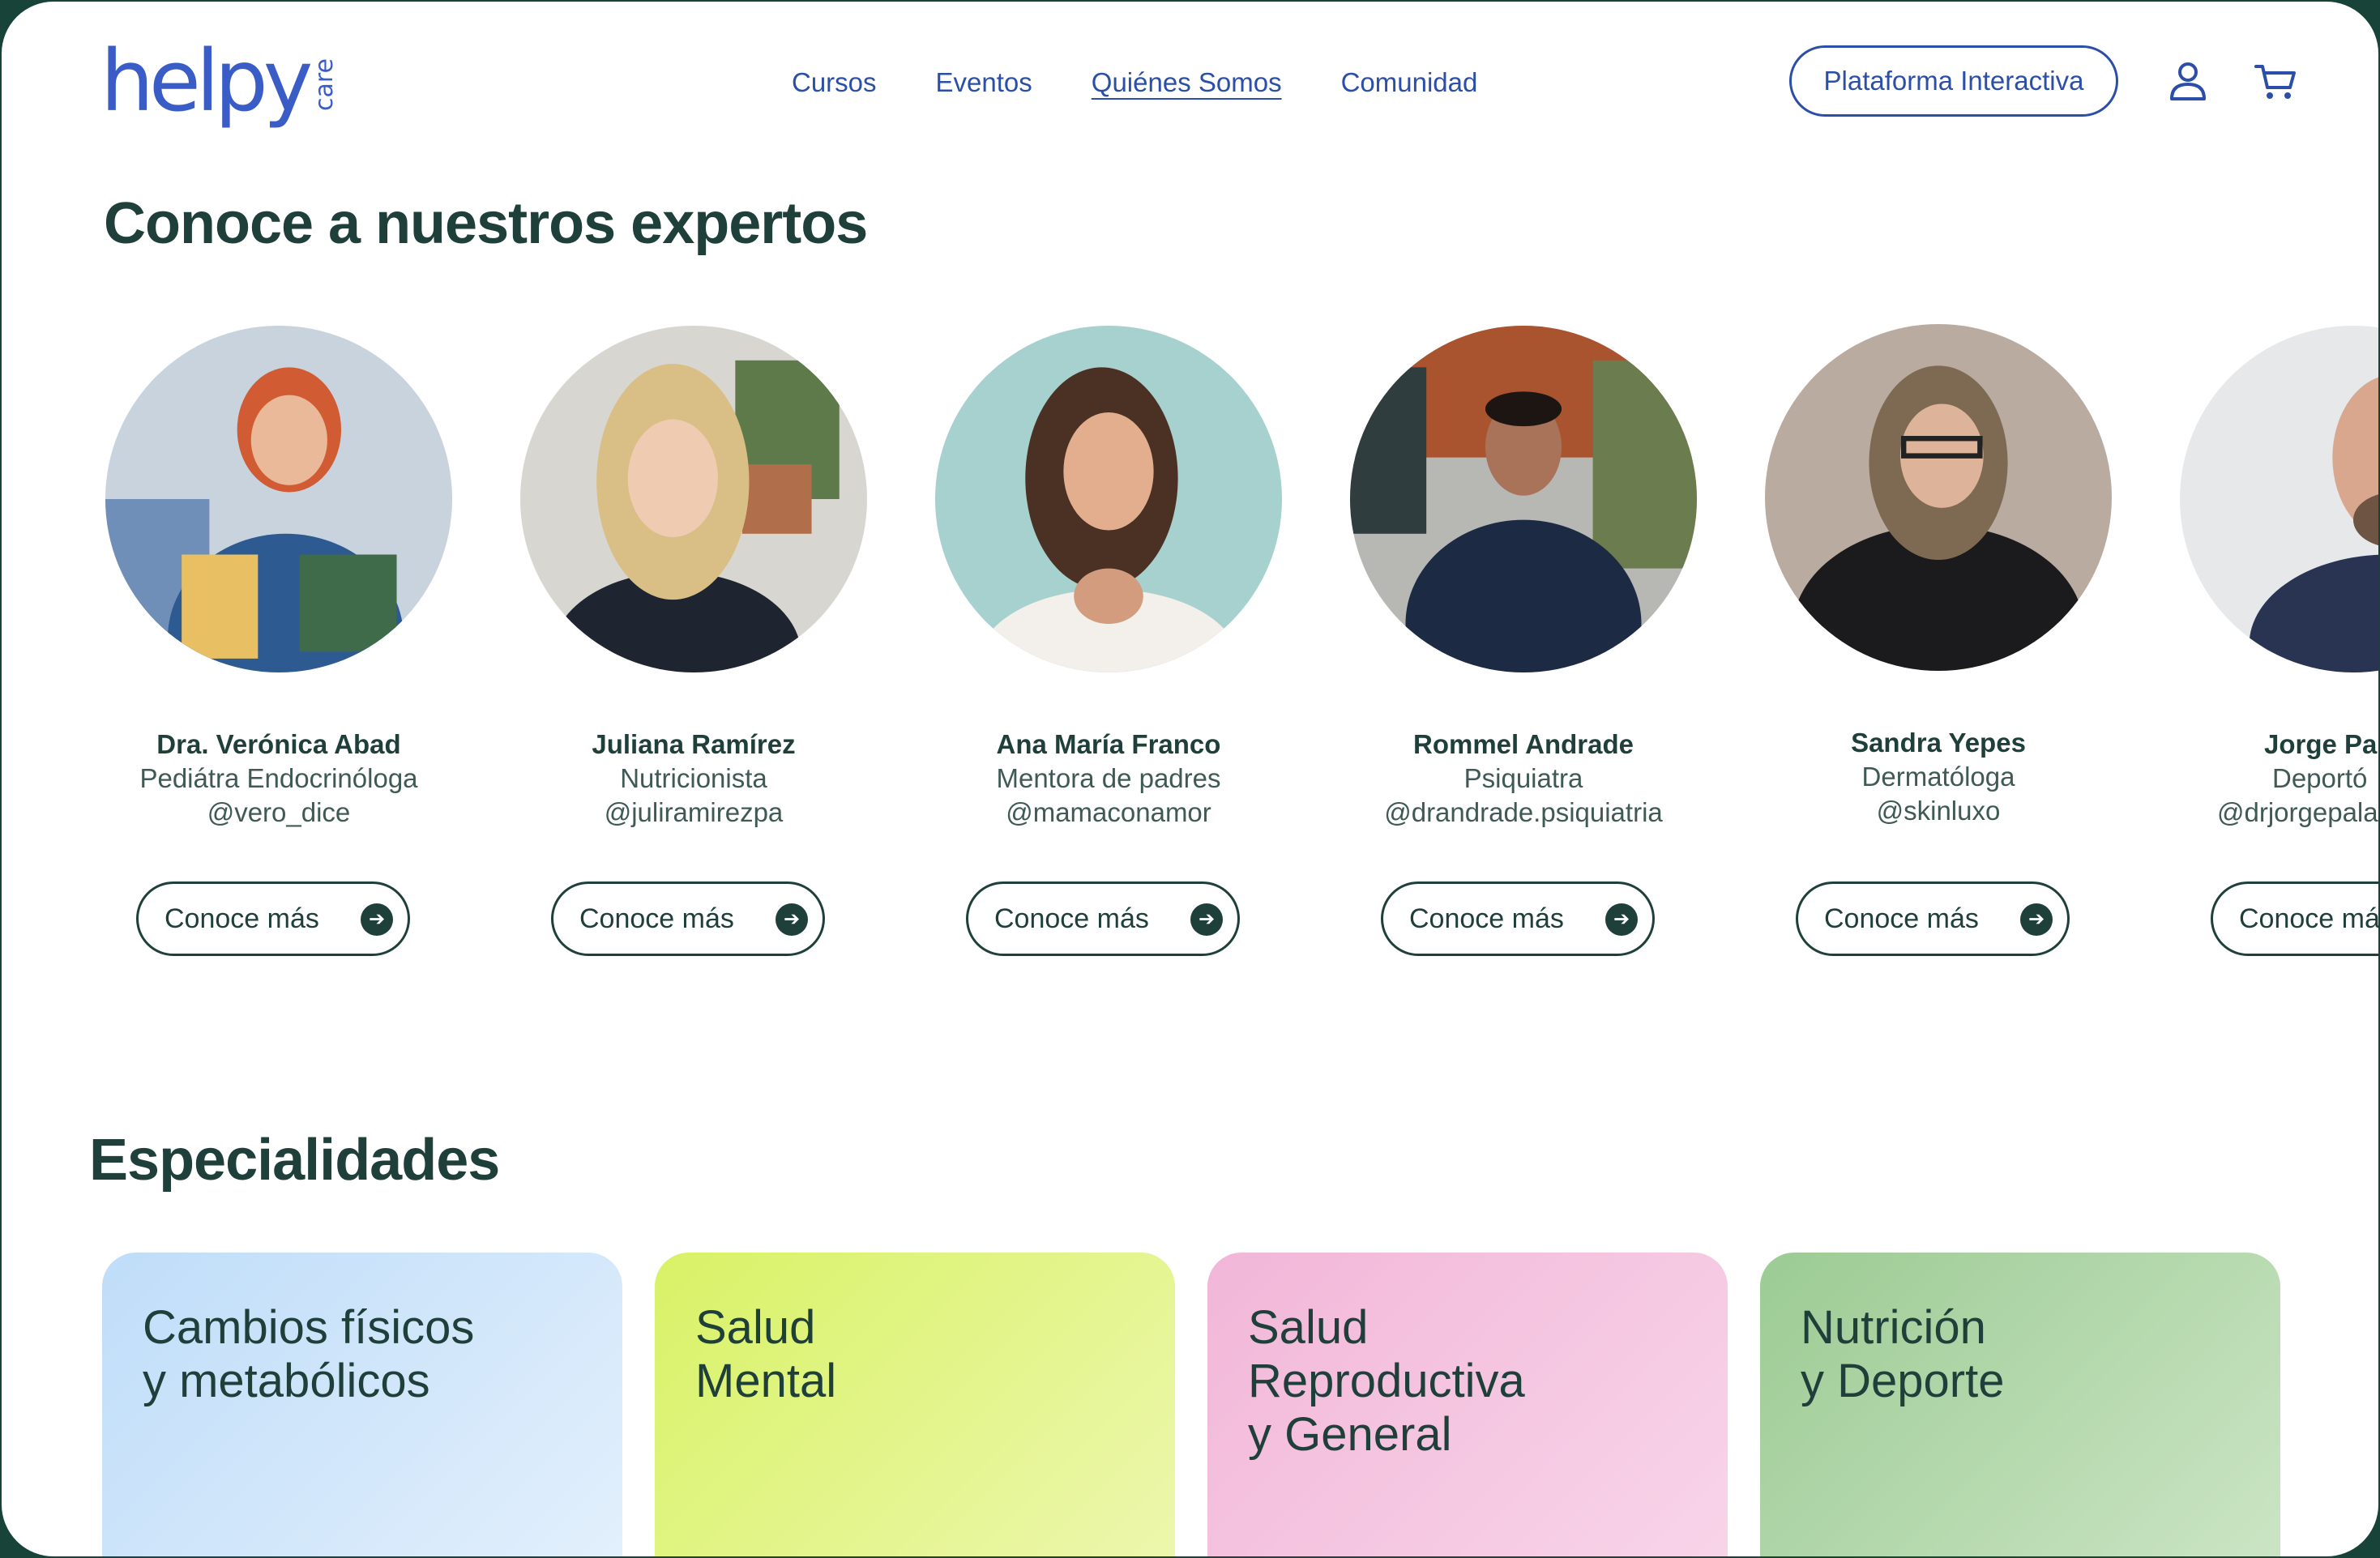  I want to click on specialty-card-title: Cambios físicos y metabólicos, so click(309, 1354).